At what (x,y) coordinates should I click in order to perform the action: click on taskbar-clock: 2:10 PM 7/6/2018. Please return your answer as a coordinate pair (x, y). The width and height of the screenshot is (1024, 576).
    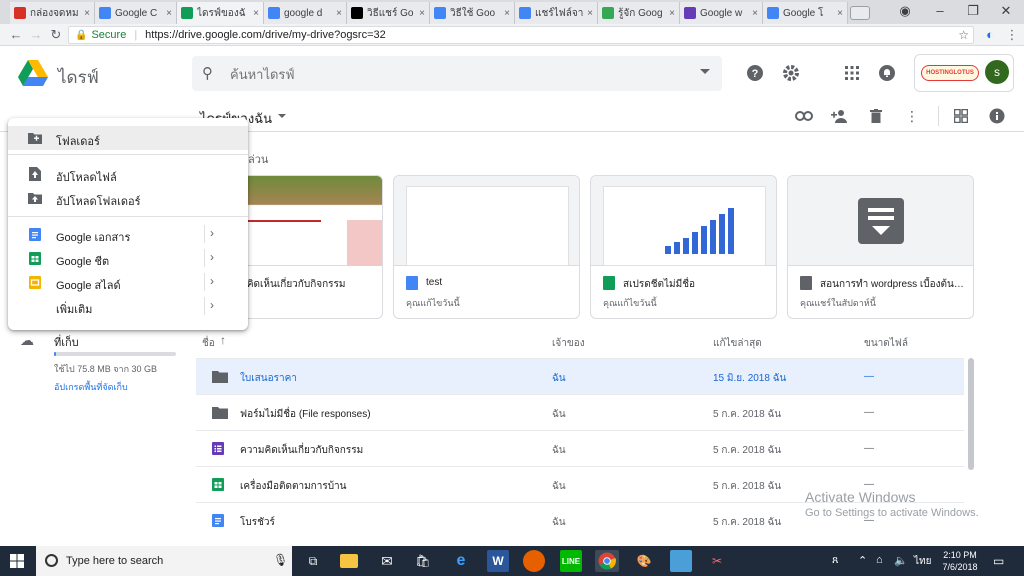
    Looking at the image, I should click on (960, 561).